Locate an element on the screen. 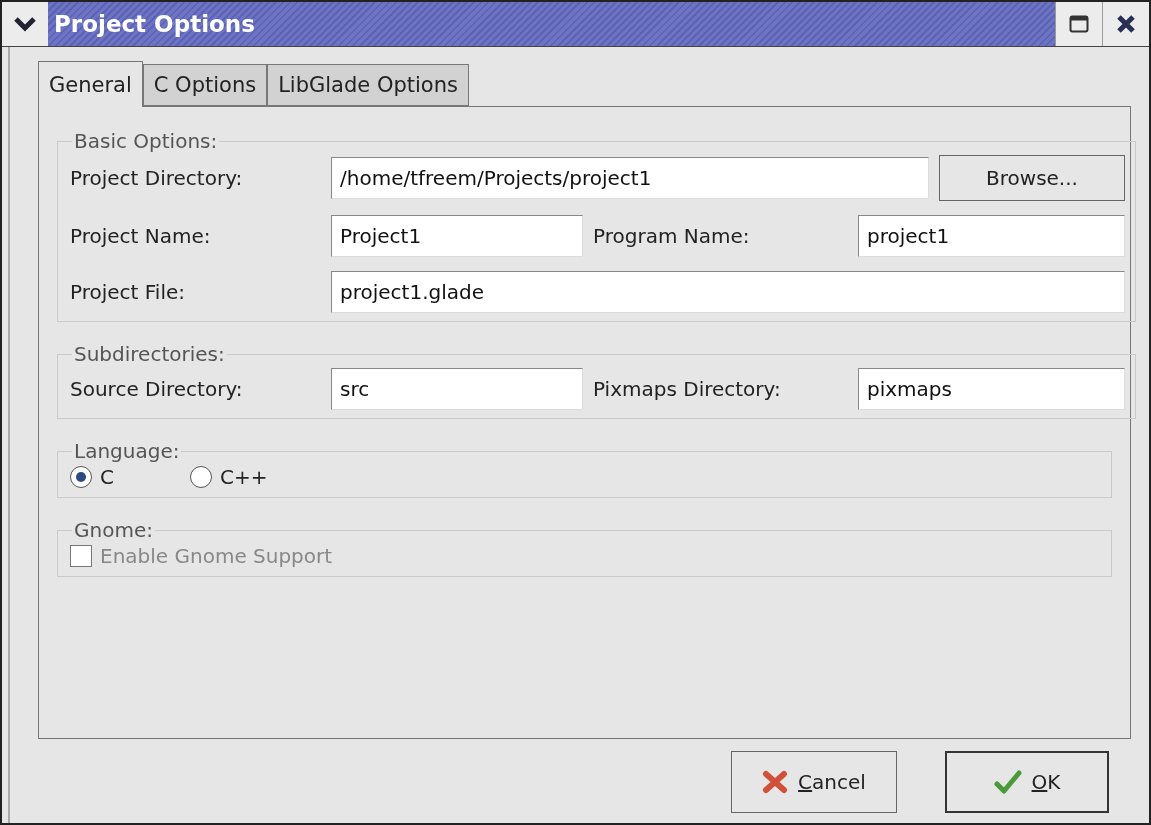 This screenshot has height=825, width=1151. ok-button: OK is located at coordinates (1027, 782).